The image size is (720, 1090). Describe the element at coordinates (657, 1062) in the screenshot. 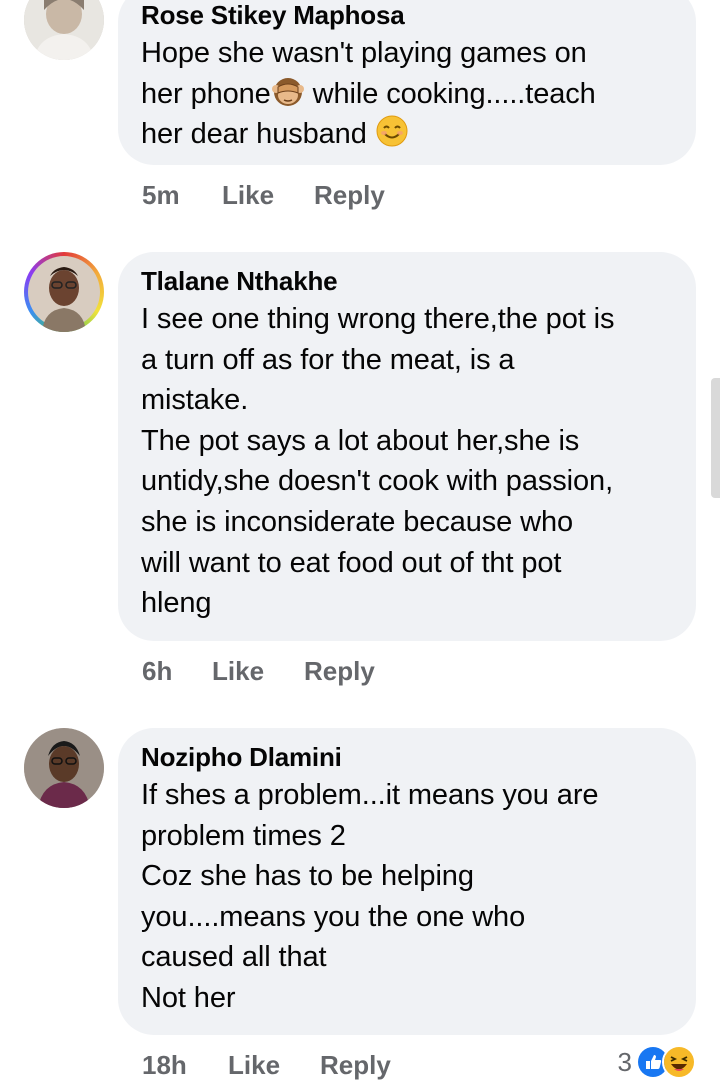

I see `reaction-summary: 3` at that location.